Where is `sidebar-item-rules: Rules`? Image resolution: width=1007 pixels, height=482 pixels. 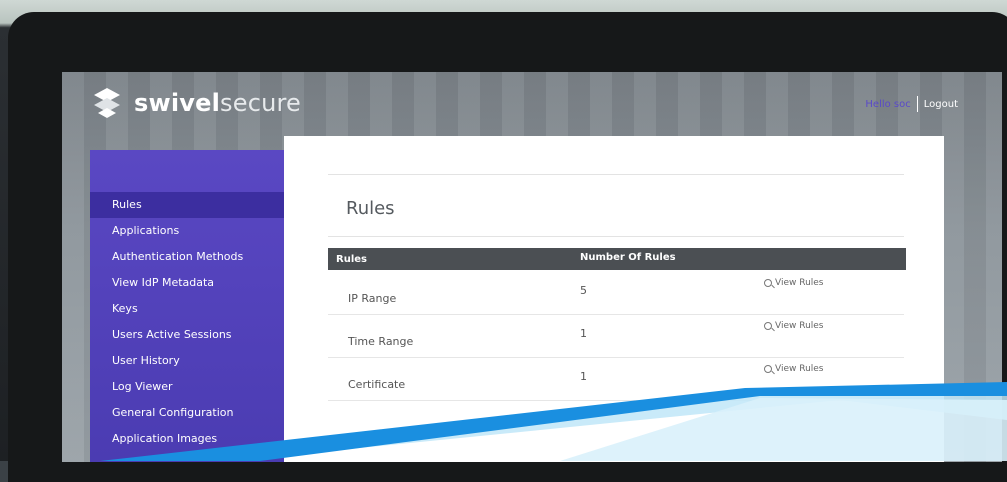
sidebar-item-rules: Rules is located at coordinates (193, 205).